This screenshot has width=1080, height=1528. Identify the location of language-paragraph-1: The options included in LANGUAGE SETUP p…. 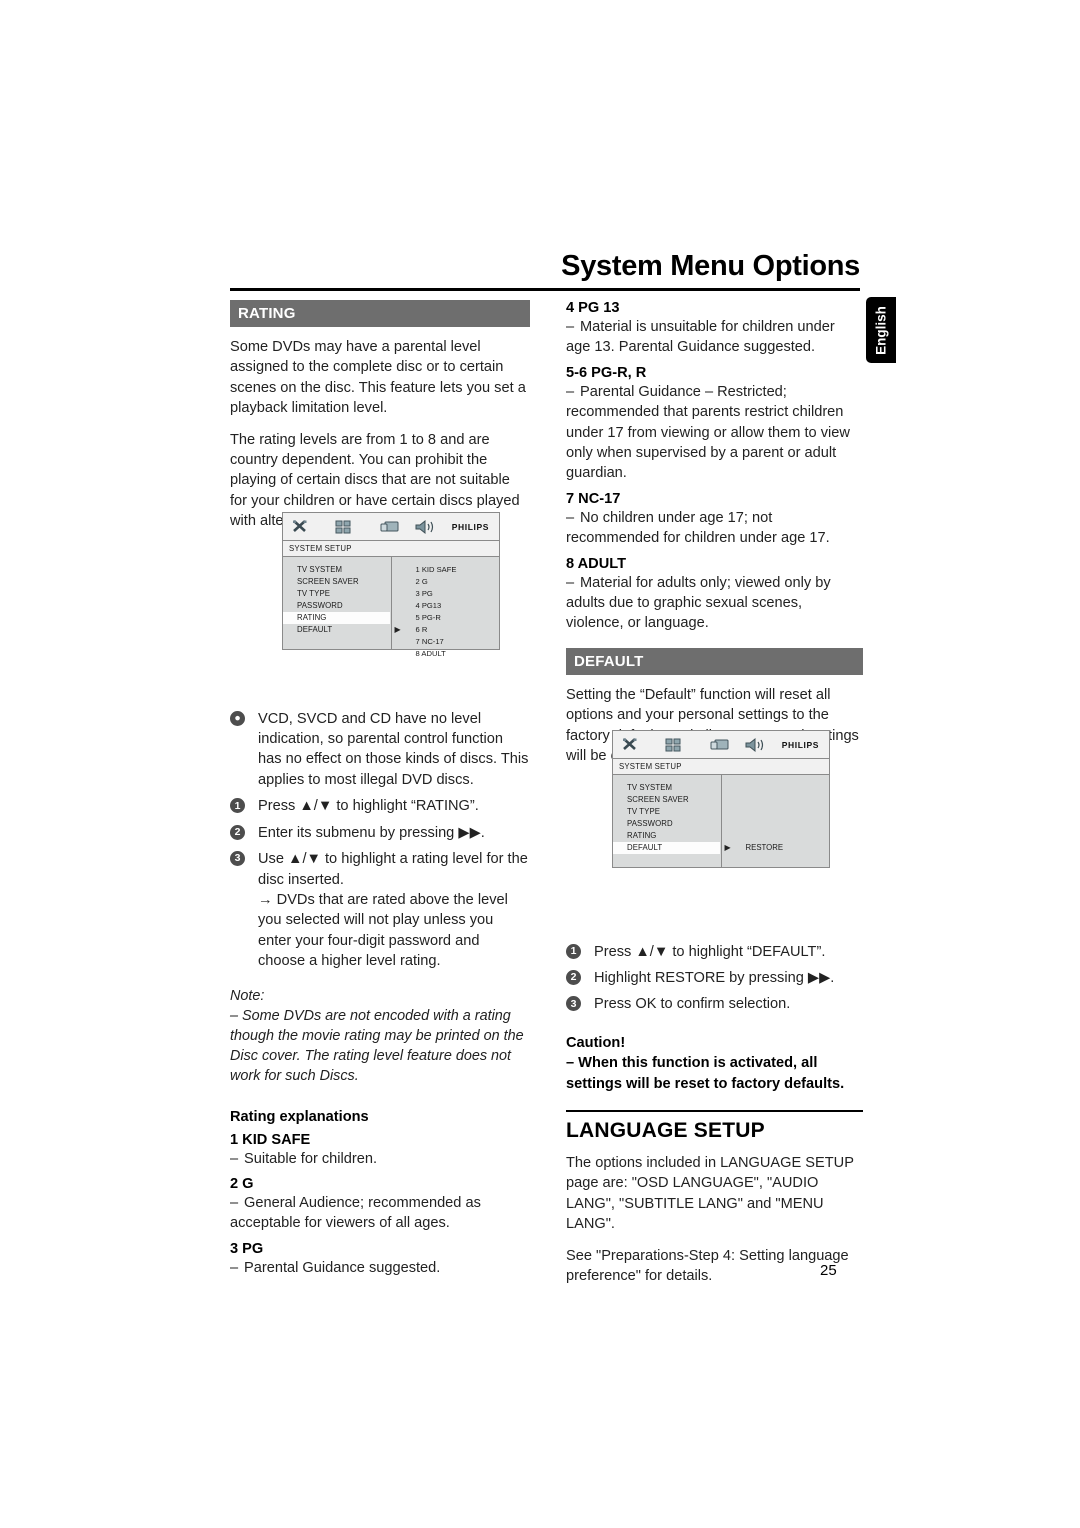
(710, 1193).